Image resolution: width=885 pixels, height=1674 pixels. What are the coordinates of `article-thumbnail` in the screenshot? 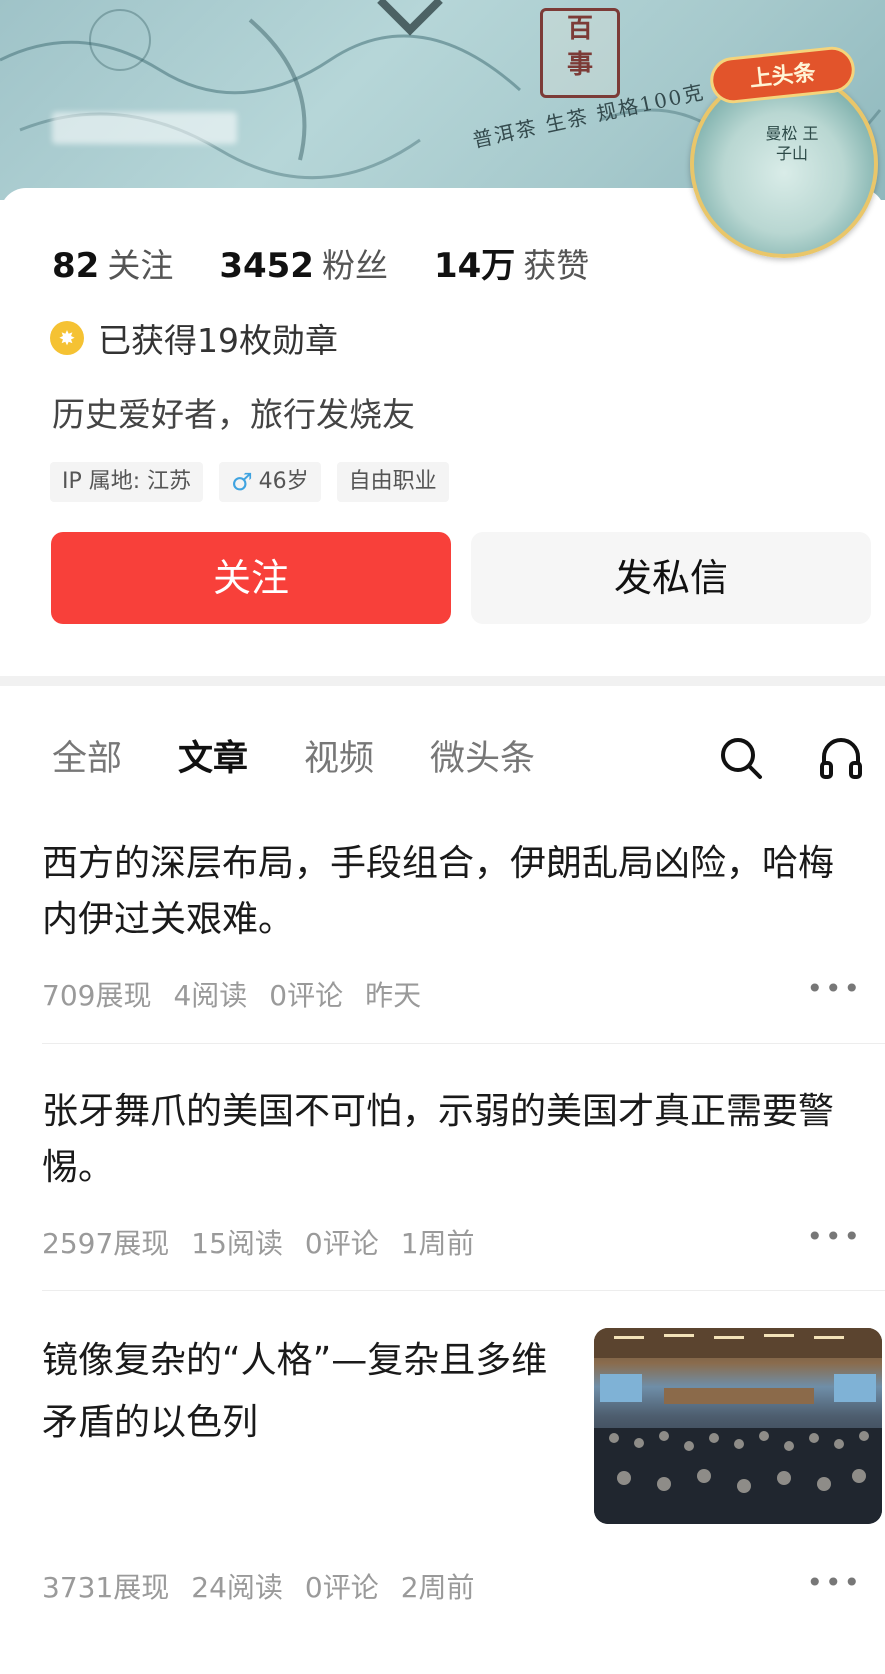 It's located at (738, 1426).